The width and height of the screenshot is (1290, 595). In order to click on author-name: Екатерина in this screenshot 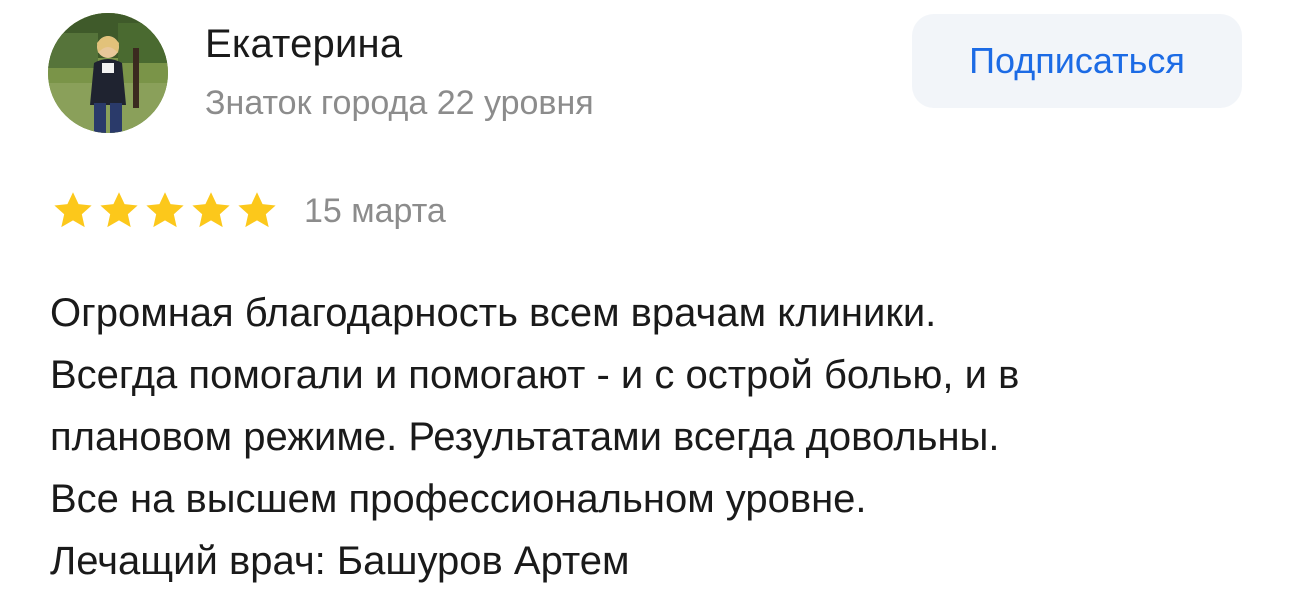, I will do `click(303, 44)`.